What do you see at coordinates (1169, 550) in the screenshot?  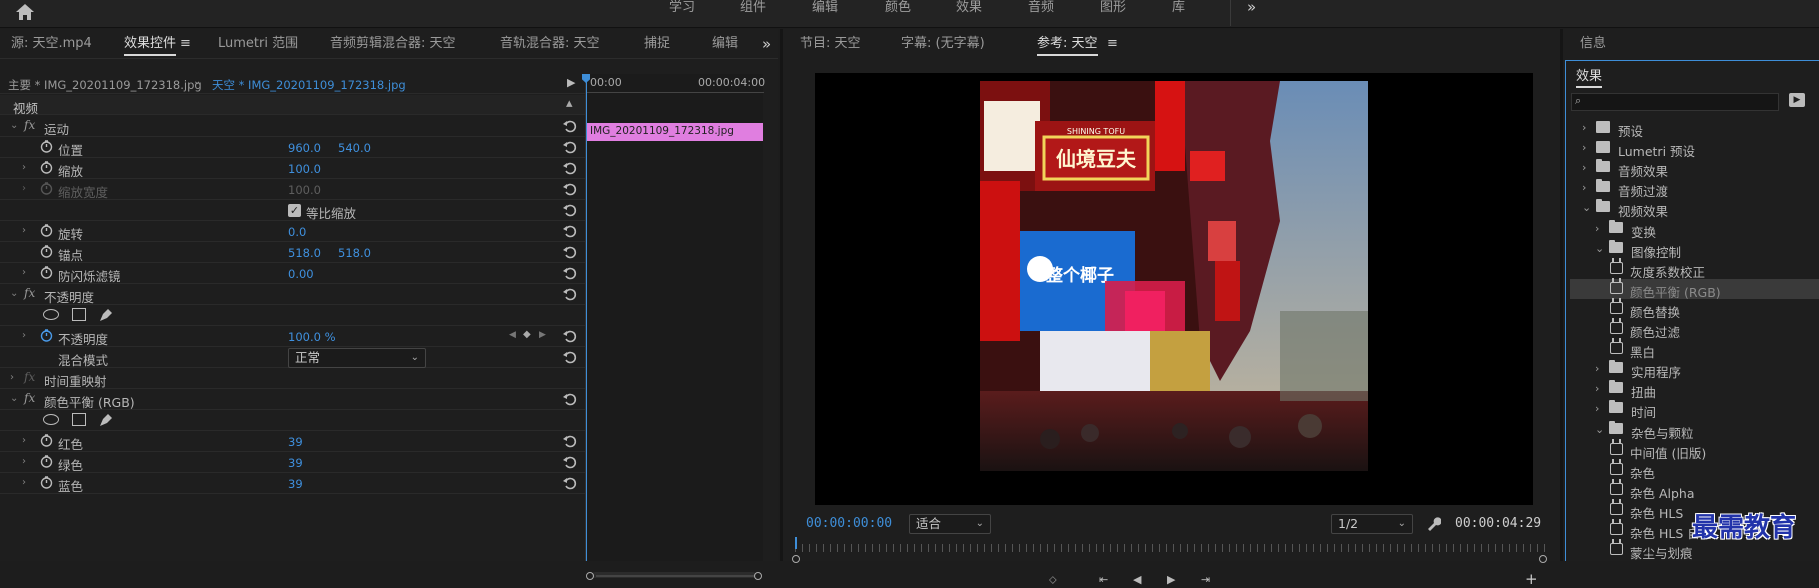 I see `playback-scrubber` at bounding box center [1169, 550].